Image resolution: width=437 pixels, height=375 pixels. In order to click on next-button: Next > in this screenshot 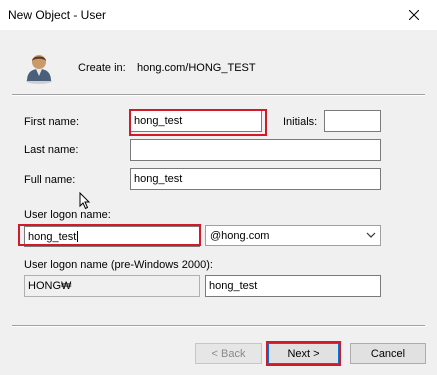, I will do `click(303, 353)`.